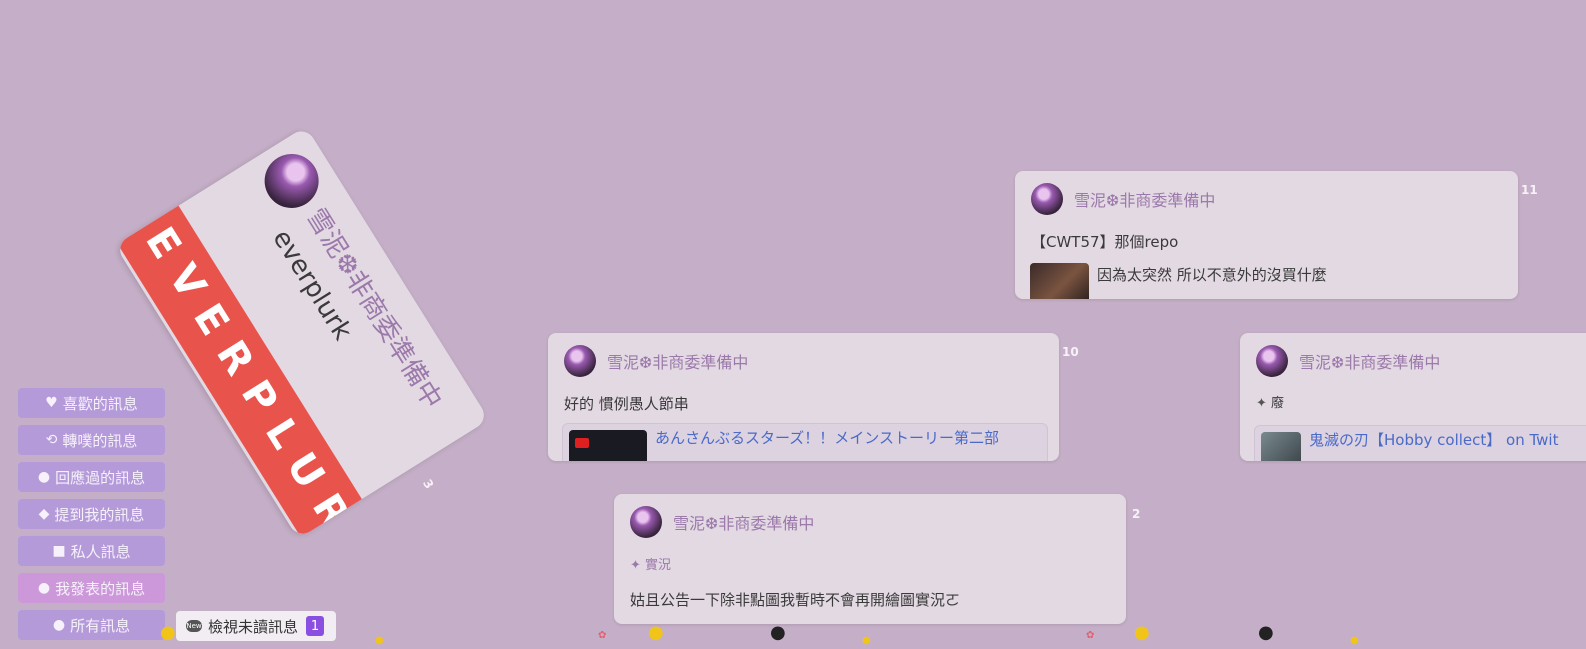 The height and width of the screenshot is (649, 1586). Describe the element at coordinates (1070, 352) in the screenshot. I see `response-count: 10` at that location.